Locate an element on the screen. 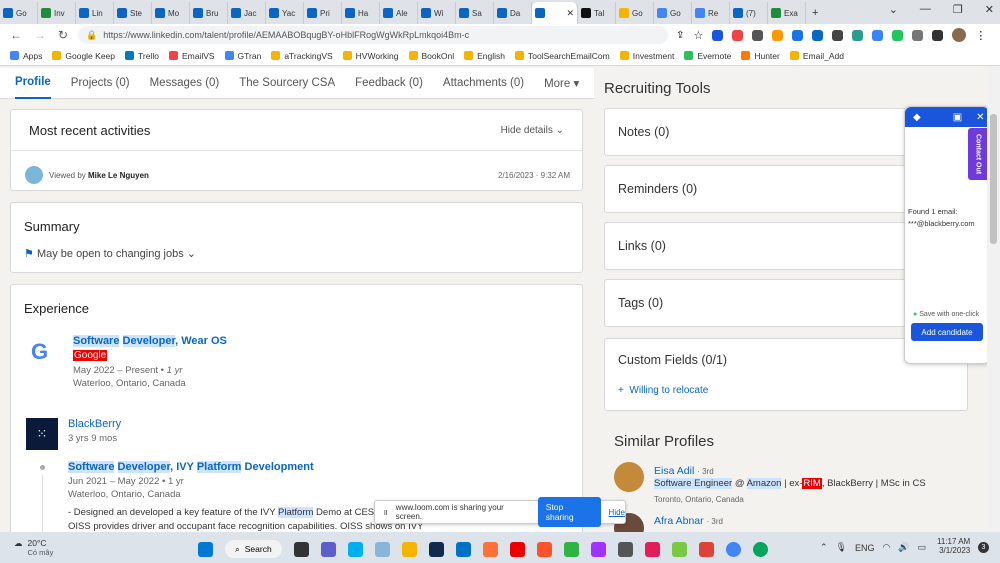 The image size is (1000, 563). browser-tab: Exa is located at coordinates (787, 13).